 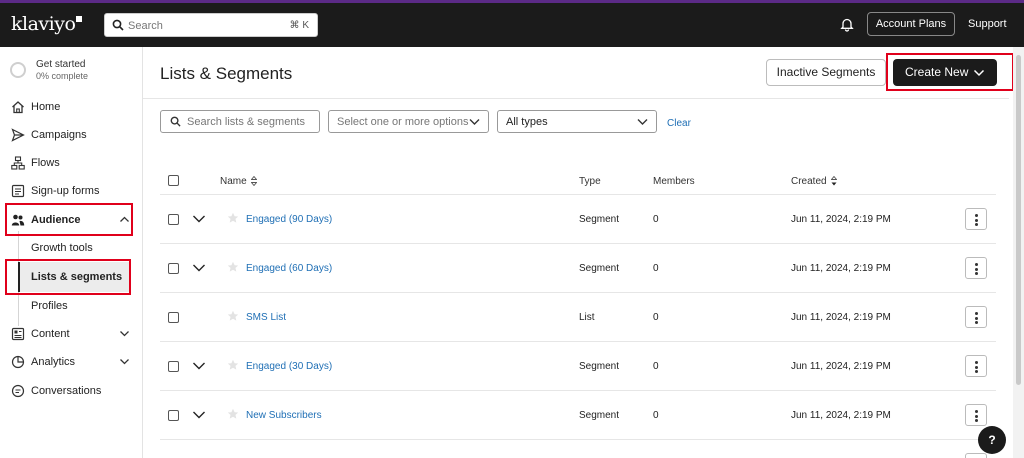 What do you see at coordinates (527, 122) in the screenshot?
I see `type-filter-value: All types` at bounding box center [527, 122].